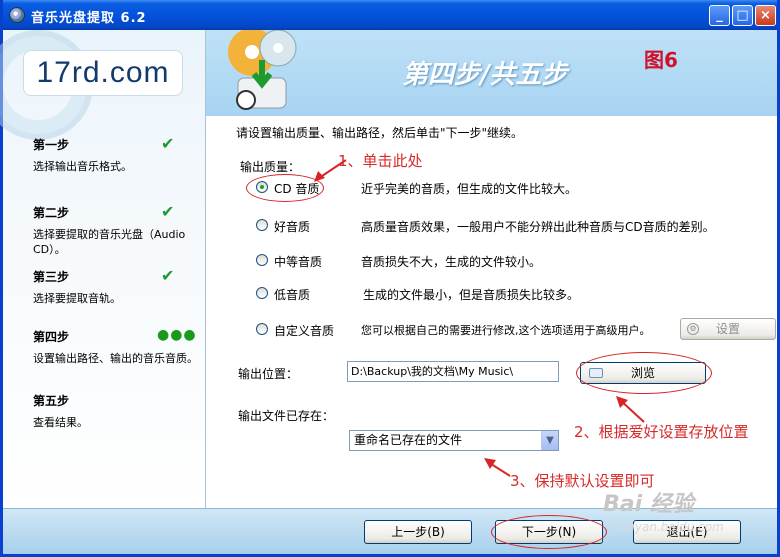  Describe the element at coordinates (103, 73) in the screenshot. I see `logo-text: 17rd.com` at that location.